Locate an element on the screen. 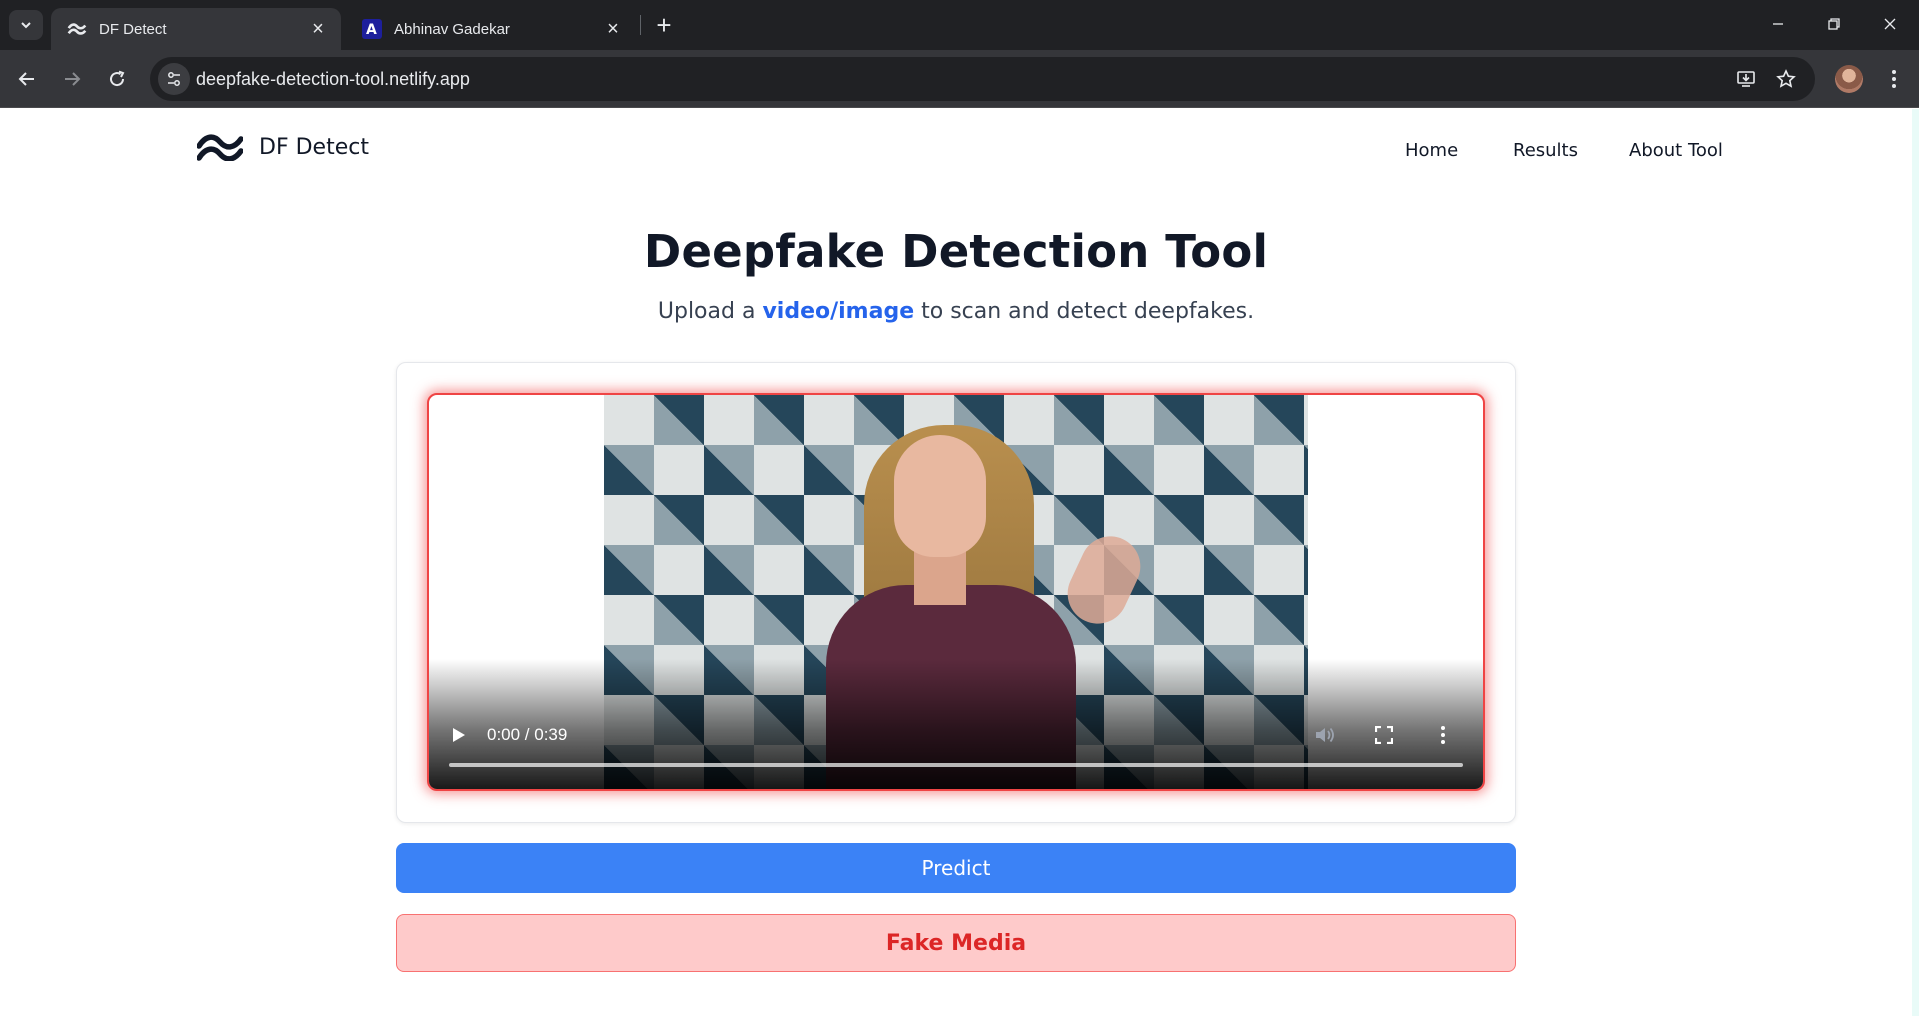 This screenshot has height=1016, width=1919. chevron-down-icon is located at coordinates (26, 25).